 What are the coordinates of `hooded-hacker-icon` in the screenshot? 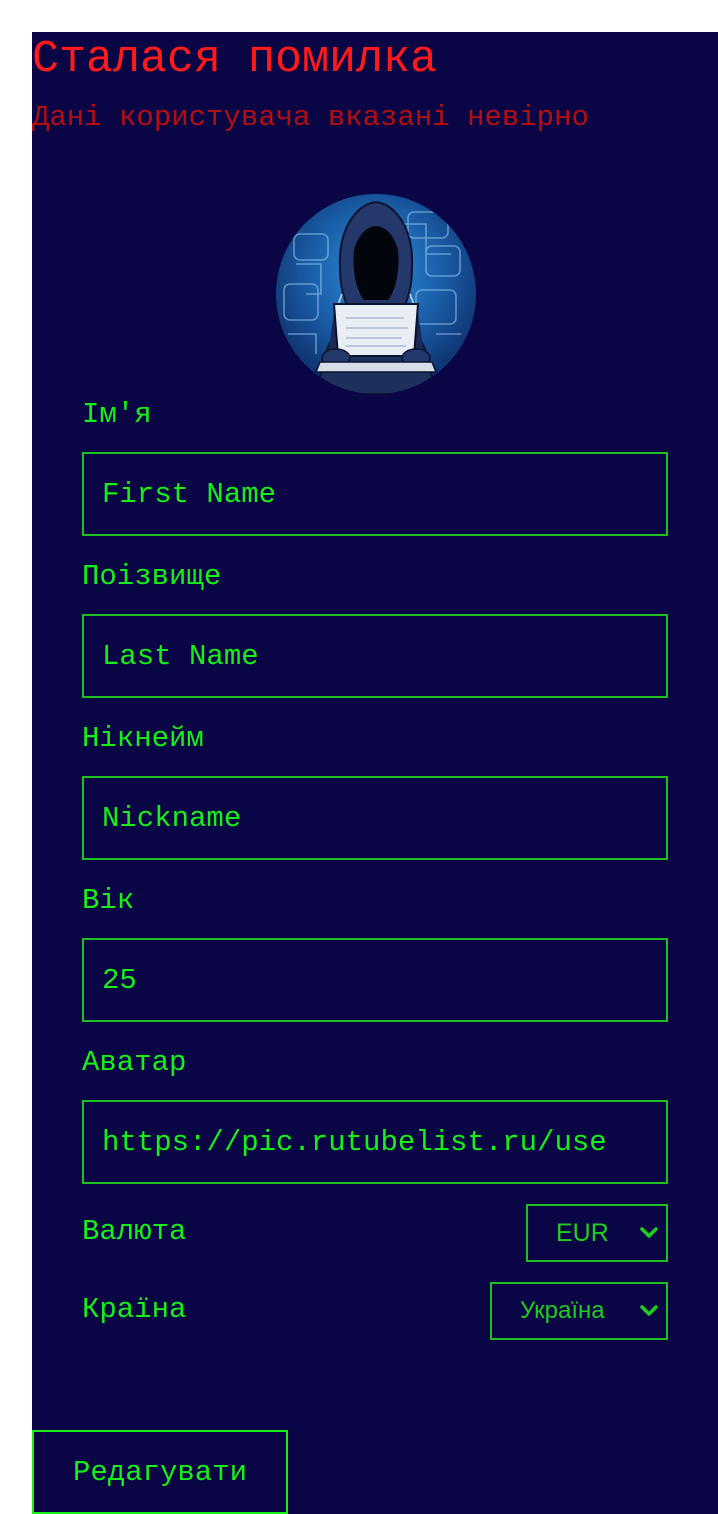 It's located at (376, 294).